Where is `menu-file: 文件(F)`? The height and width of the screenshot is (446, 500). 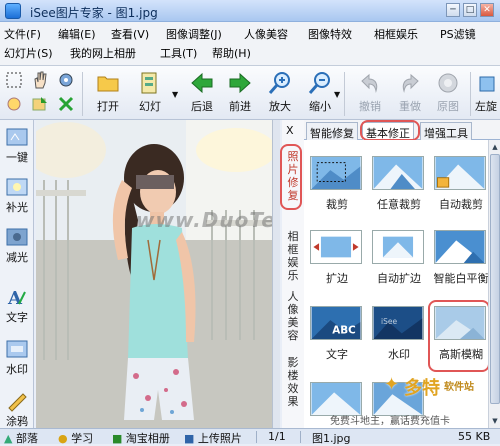
menu-file: 文件(F) is located at coordinates (22, 34).